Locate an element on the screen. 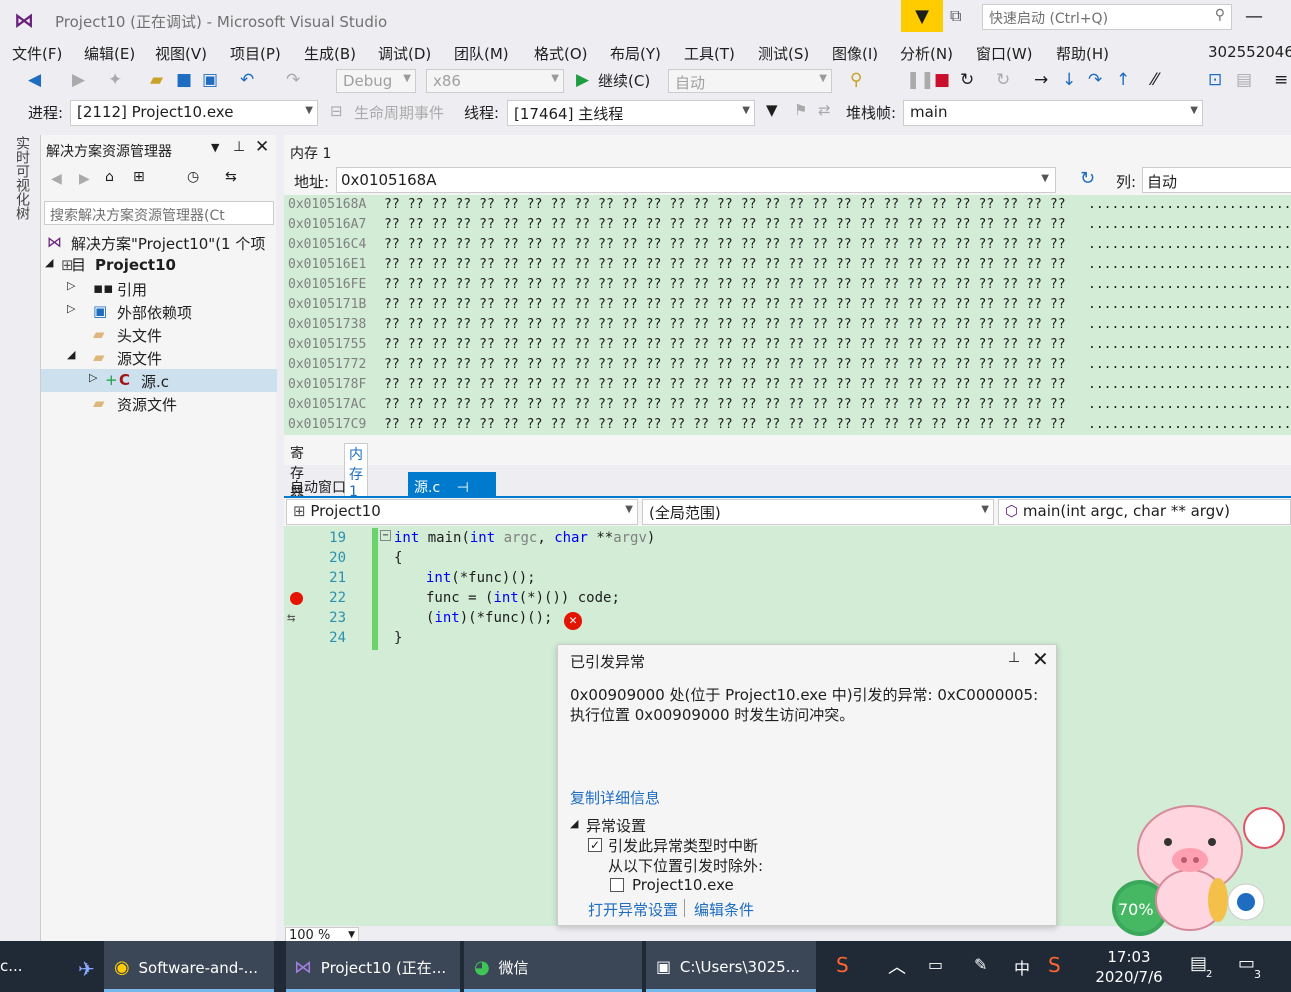  menu-analyze: 分析(N) is located at coordinates (926, 53).